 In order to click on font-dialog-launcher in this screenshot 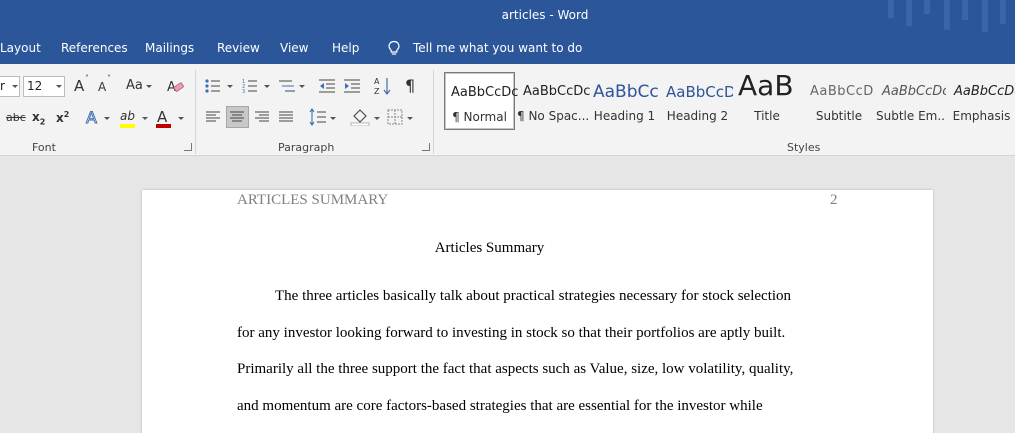, I will do `click(188, 147)`.